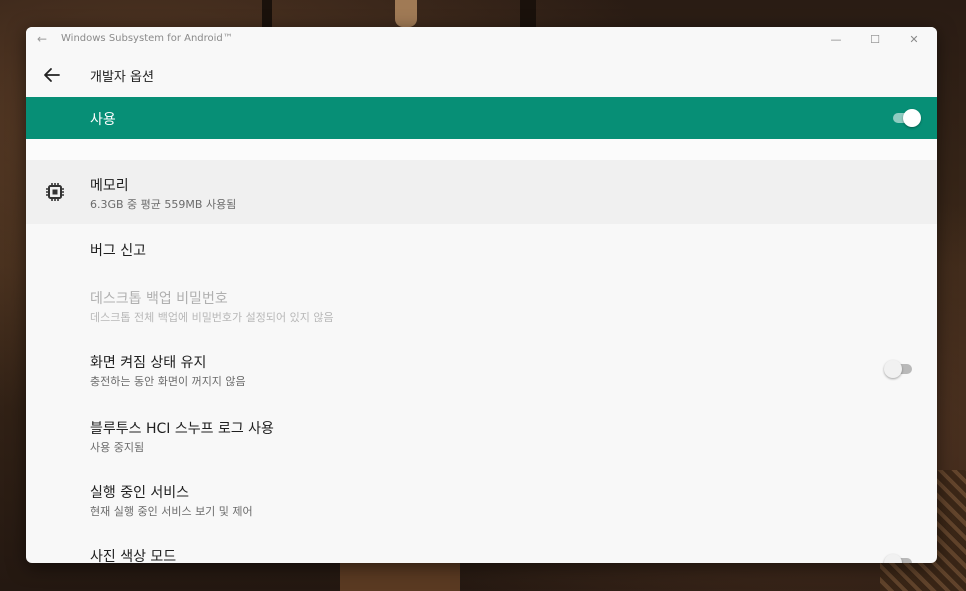  I want to click on page-title: 개발자 옵션, so click(122, 77).